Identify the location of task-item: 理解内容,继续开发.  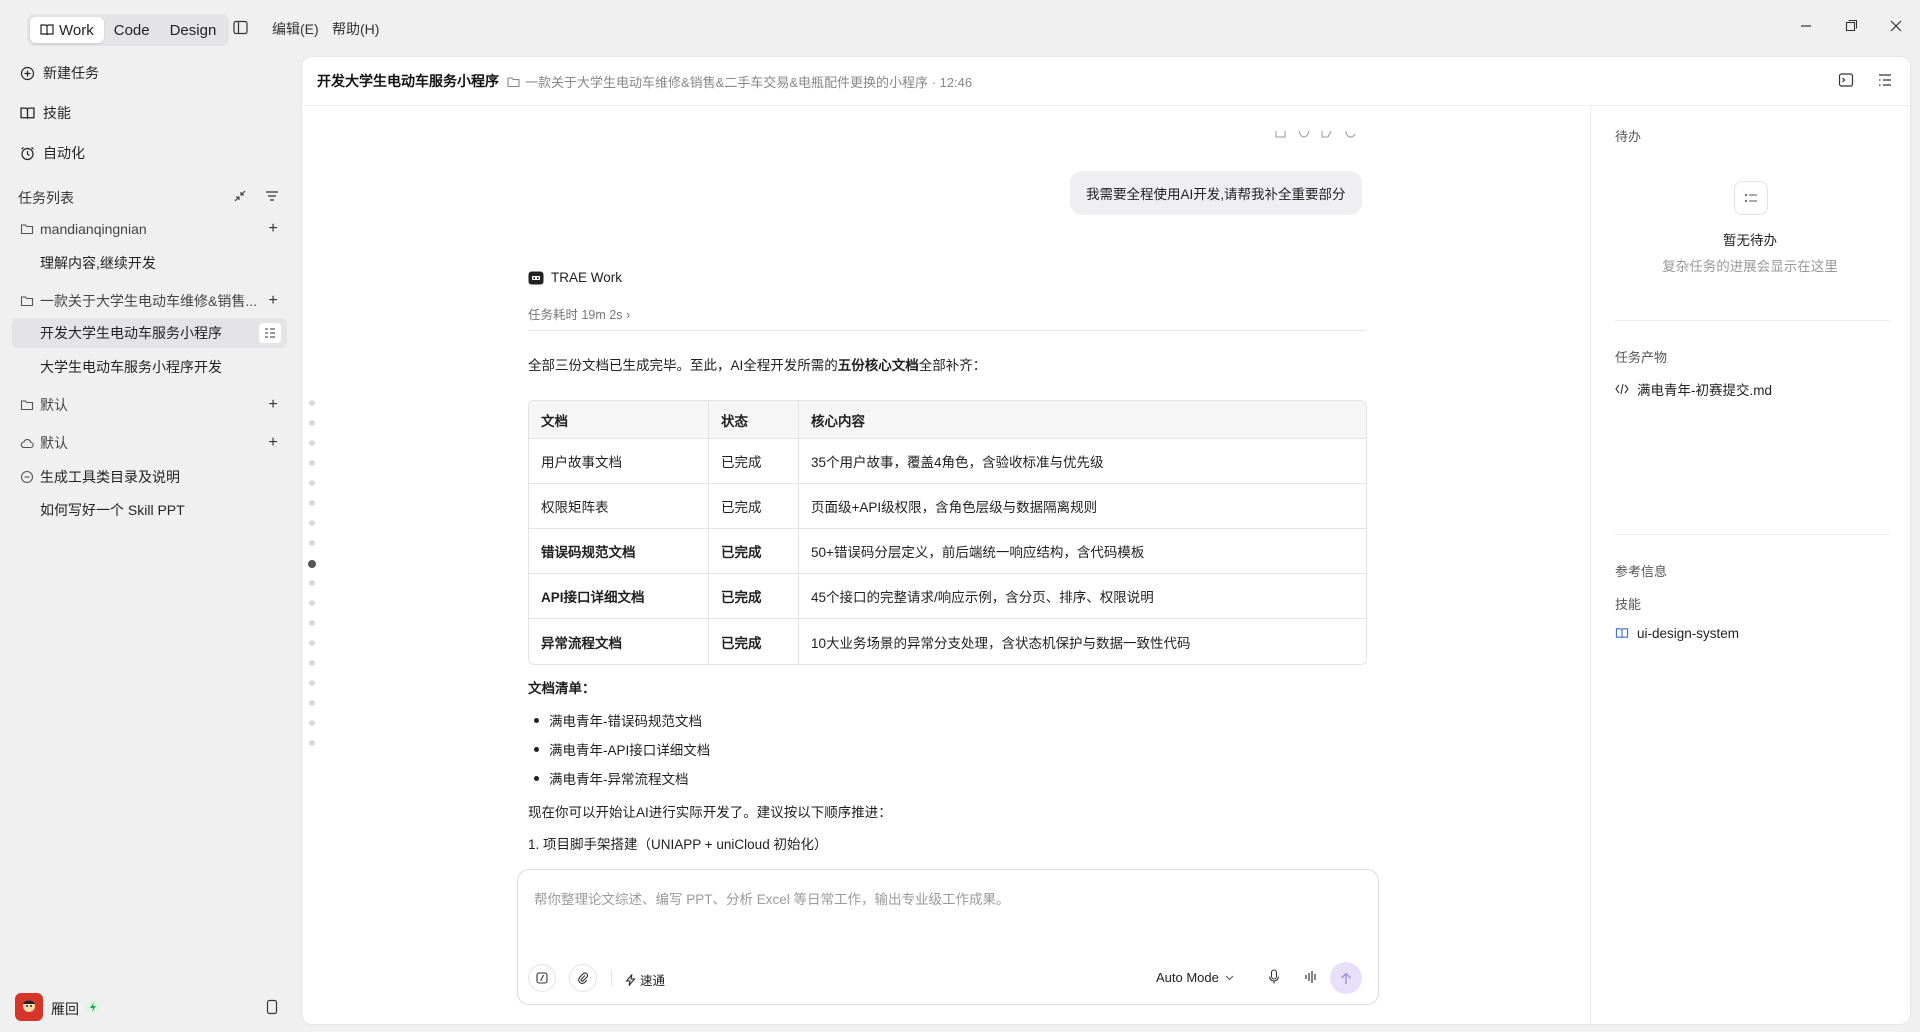
(149, 263).